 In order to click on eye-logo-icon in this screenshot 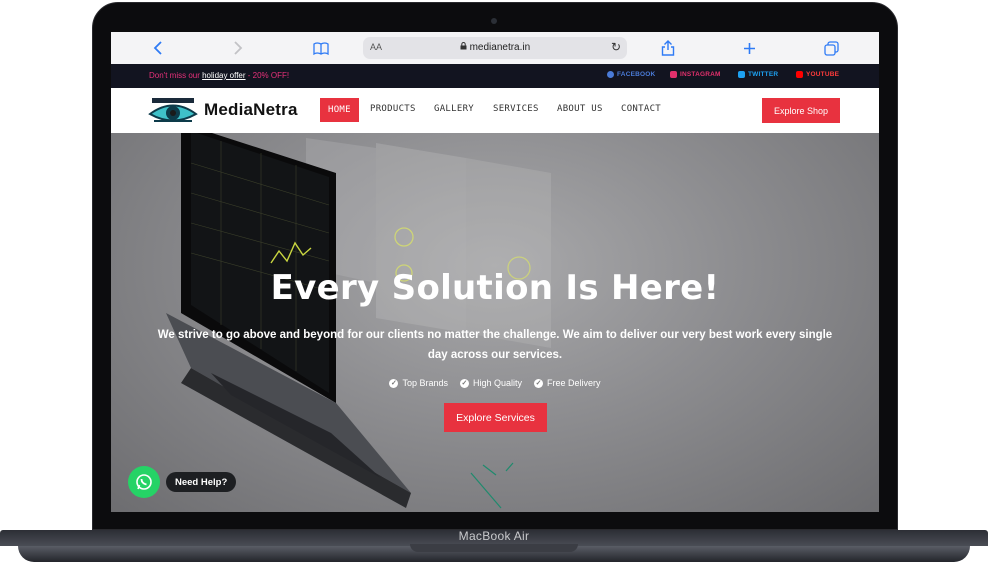, I will do `click(173, 110)`.